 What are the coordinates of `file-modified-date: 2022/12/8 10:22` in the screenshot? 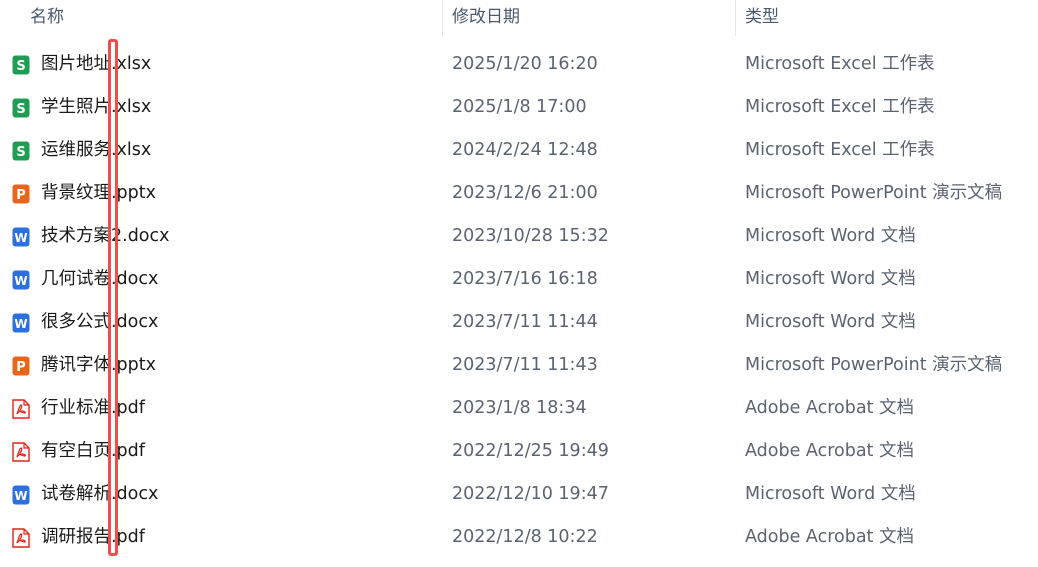 It's located at (525, 537).